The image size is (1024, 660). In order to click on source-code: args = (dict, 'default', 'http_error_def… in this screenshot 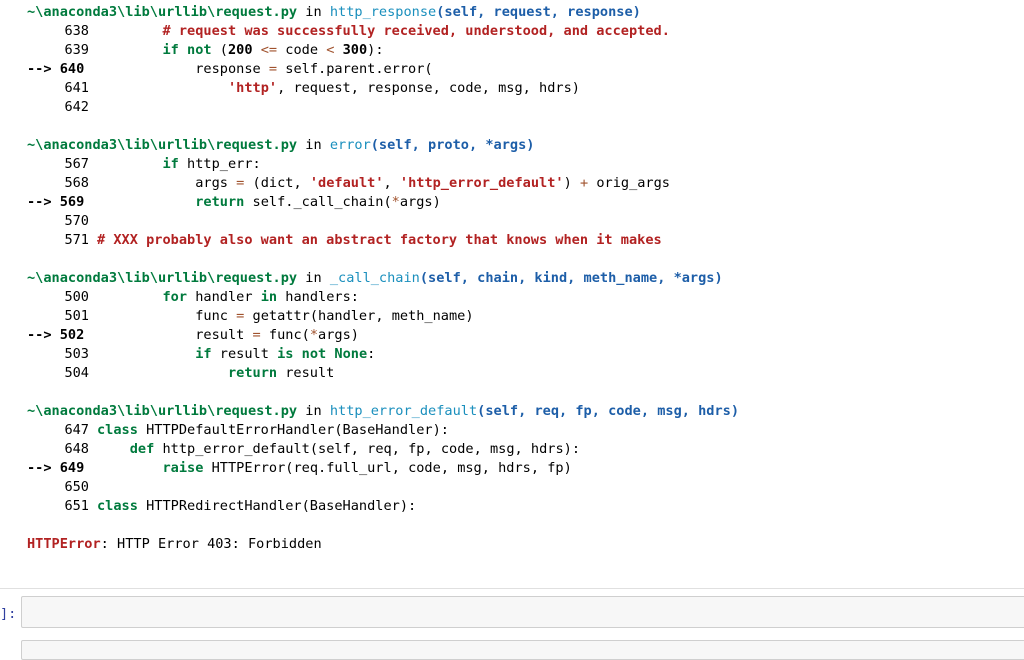, I will do `click(383, 183)`.